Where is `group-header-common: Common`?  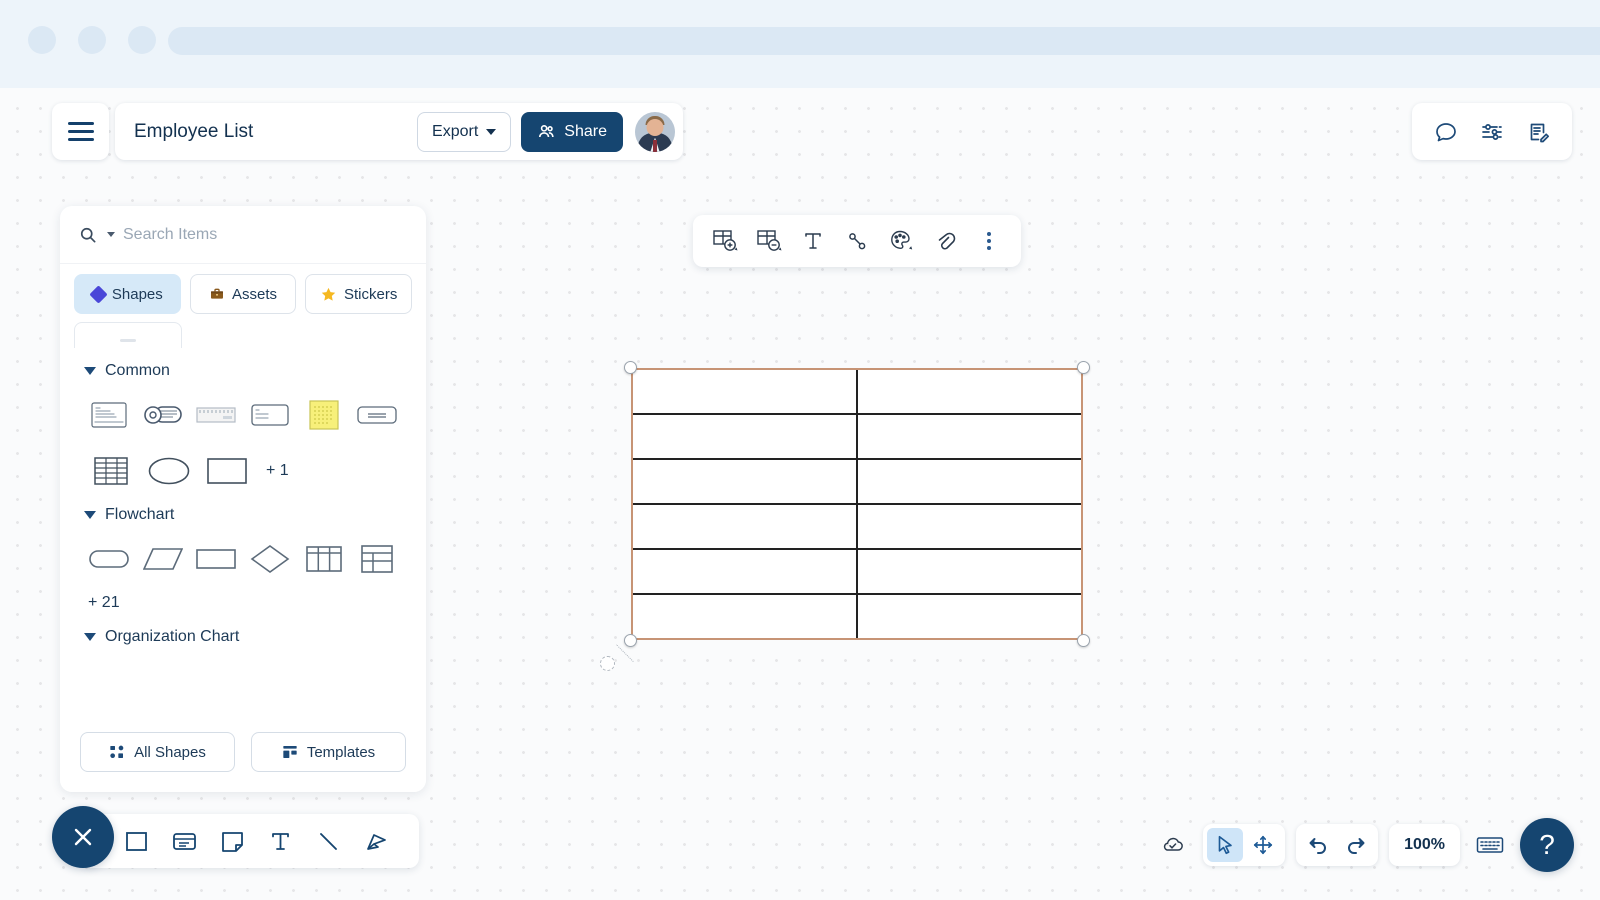 group-header-common: Common is located at coordinates (243, 371).